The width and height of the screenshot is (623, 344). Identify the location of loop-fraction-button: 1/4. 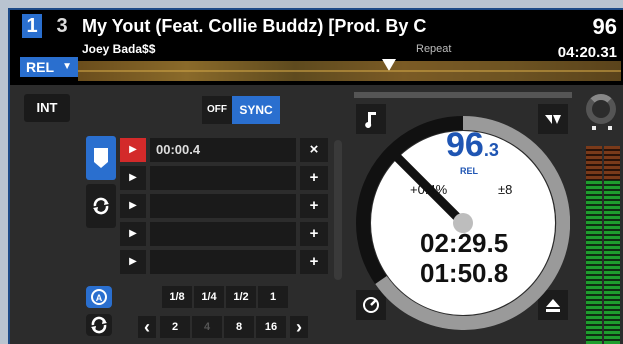
(209, 297).